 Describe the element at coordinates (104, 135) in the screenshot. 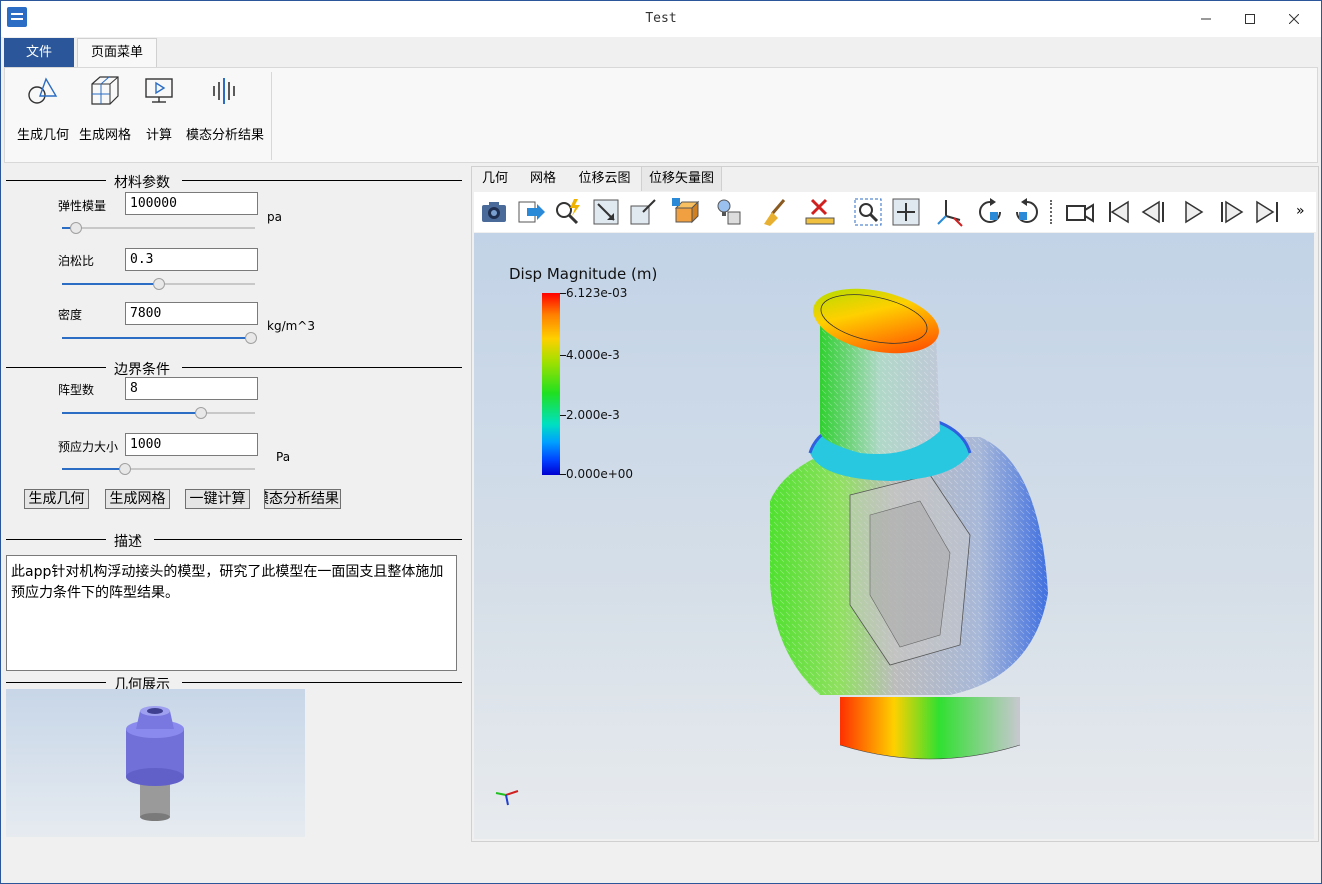

I see `ribbon-button-label: 生成网格` at that location.